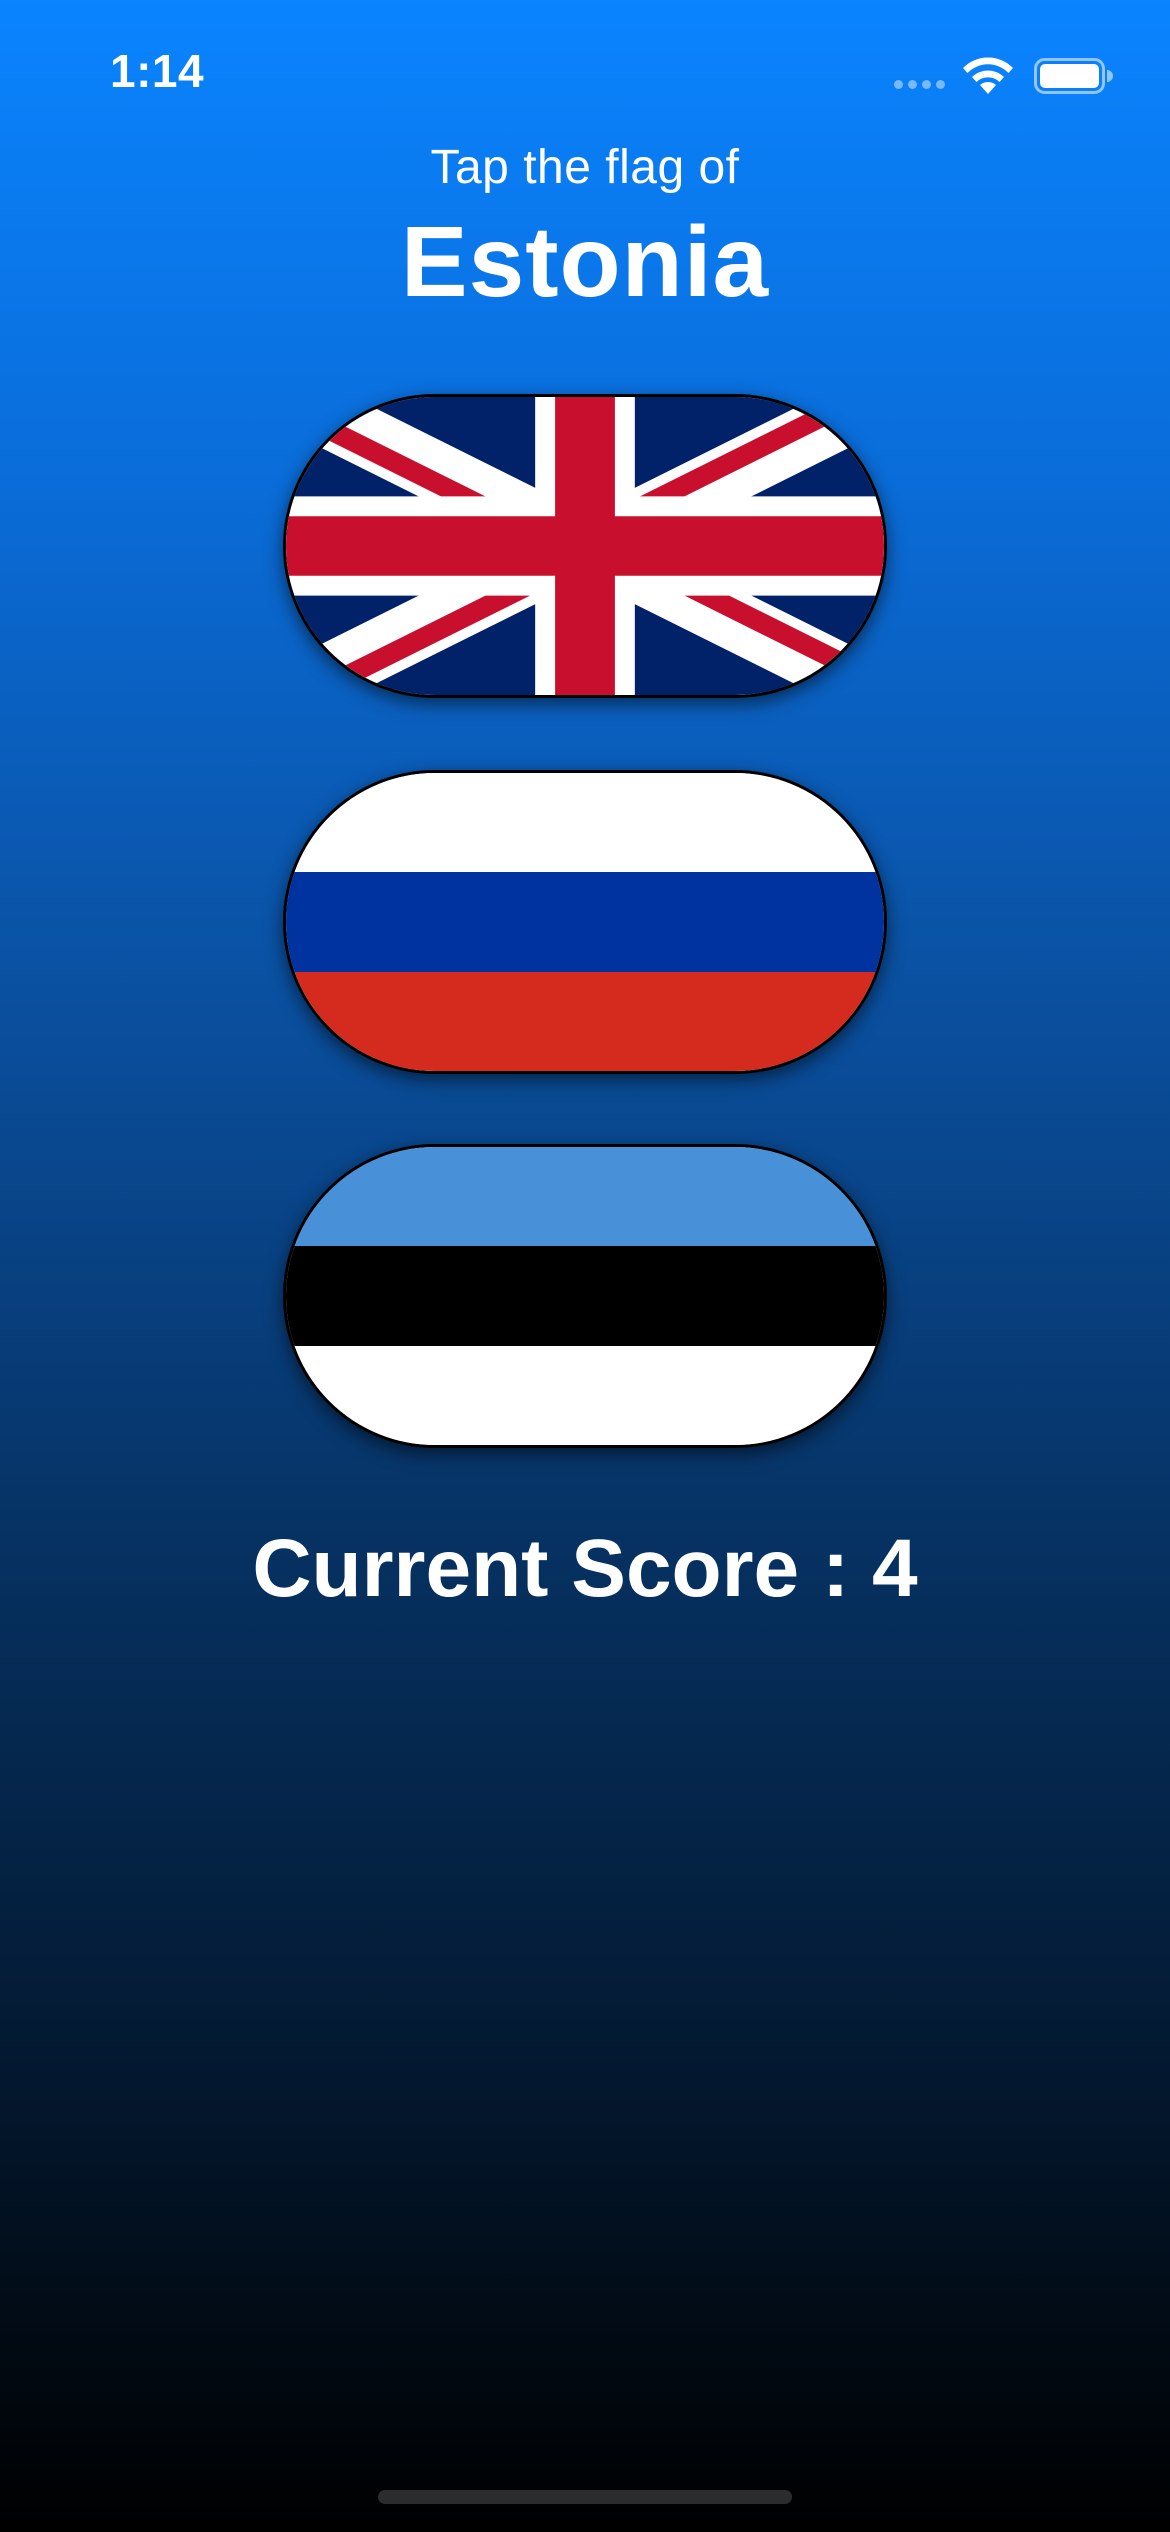  What do you see at coordinates (585, 262) in the screenshot?
I see `country-name: Estonia` at bounding box center [585, 262].